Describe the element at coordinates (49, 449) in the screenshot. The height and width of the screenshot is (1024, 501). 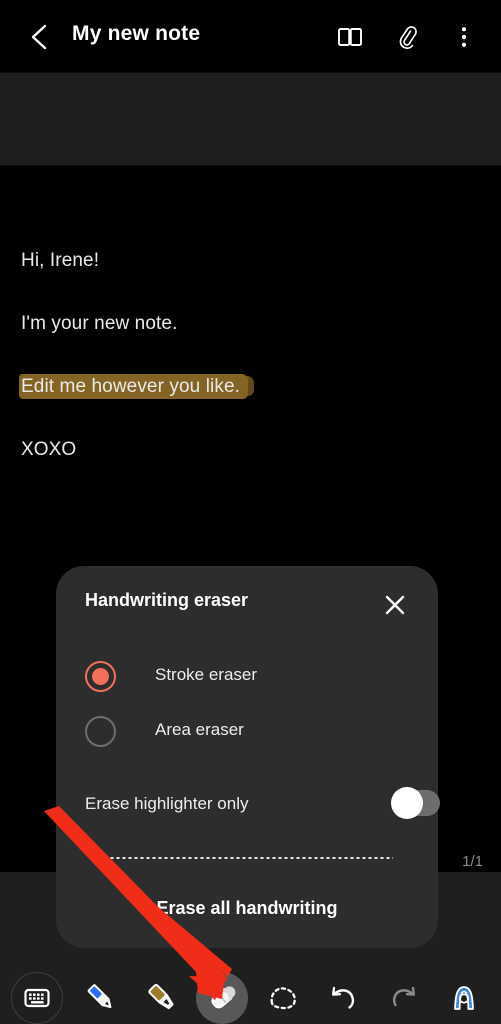
I see `note-text-line: XOXO` at that location.